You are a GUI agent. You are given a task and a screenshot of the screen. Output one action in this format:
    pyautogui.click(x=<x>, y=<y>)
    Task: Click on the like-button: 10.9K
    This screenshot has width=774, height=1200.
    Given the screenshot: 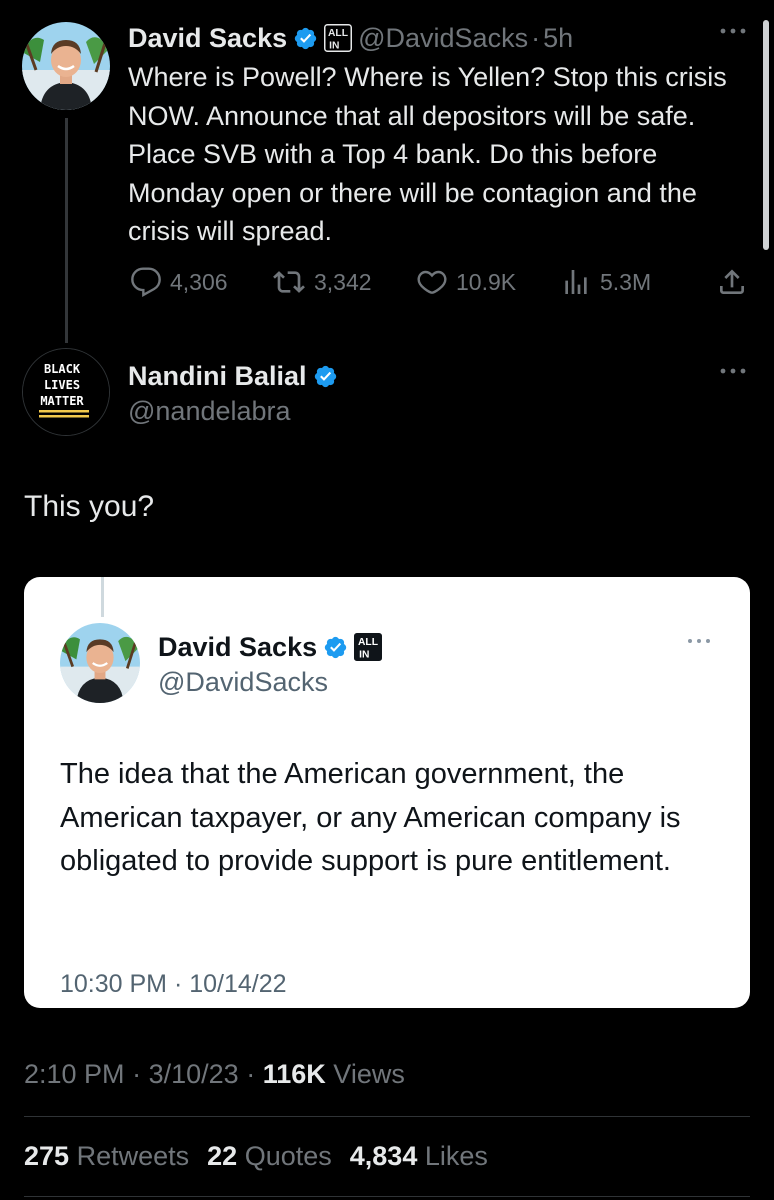 What is the action you would take?
    pyautogui.click(x=466, y=282)
    